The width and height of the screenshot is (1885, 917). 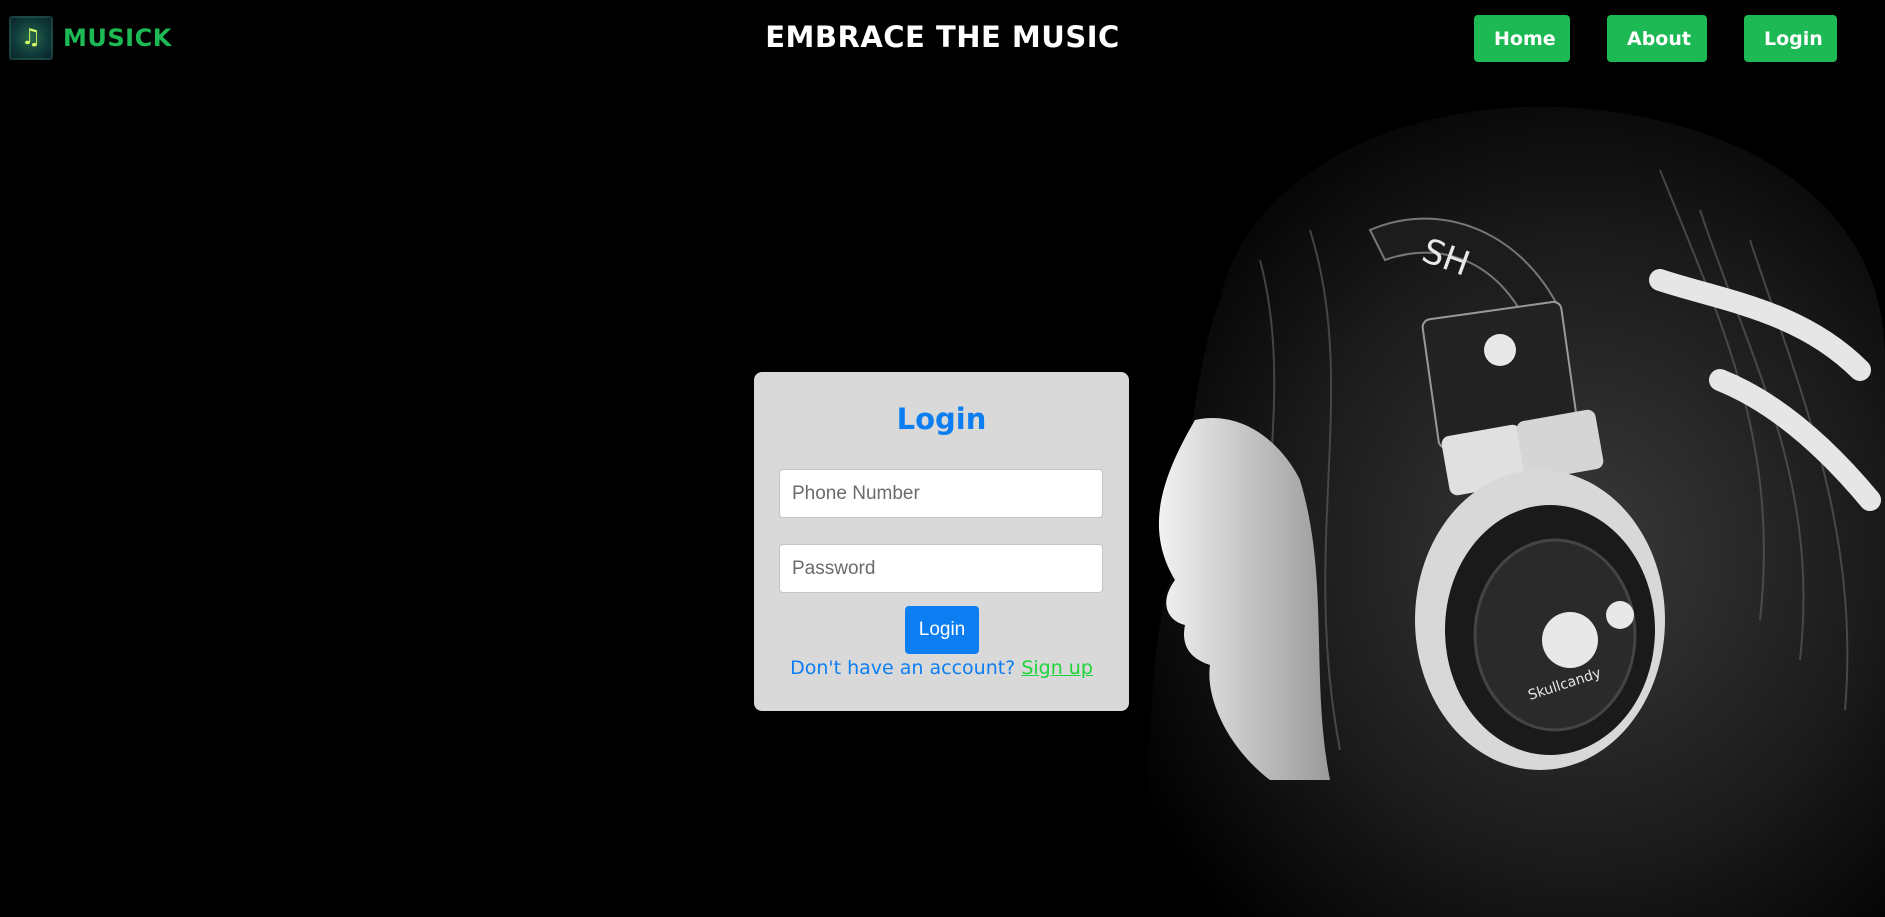 What do you see at coordinates (941, 419) in the screenshot?
I see `login-title: Login` at bounding box center [941, 419].